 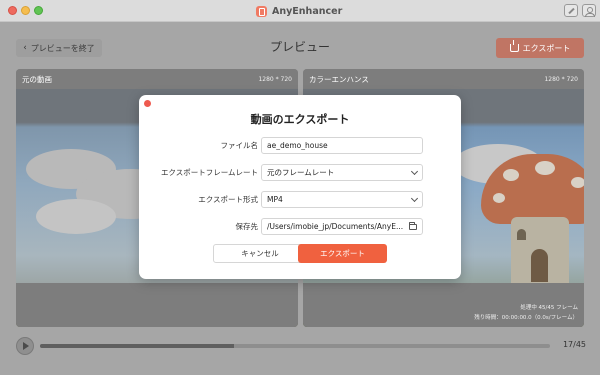 What do you see at coordinates (157, 79) in the screenshot?
I see `original-panel-header: 元の動画 1280 * 720` at bounding box center [157, 79].